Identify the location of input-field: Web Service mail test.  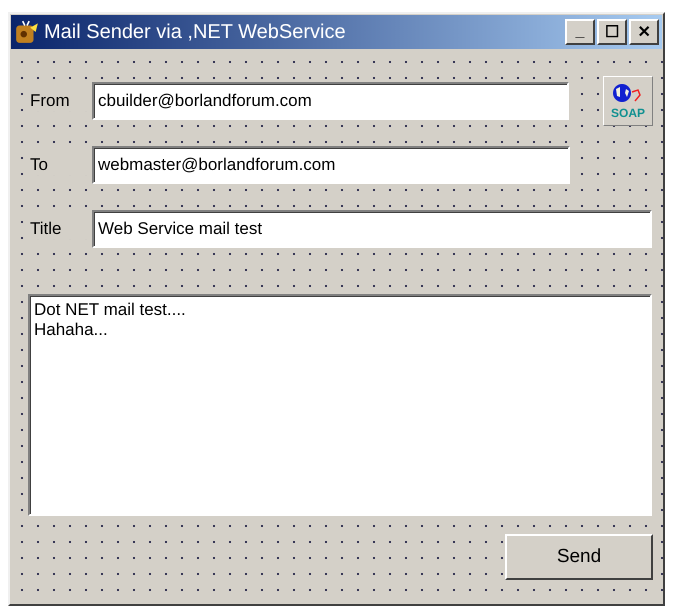
(372, 229).